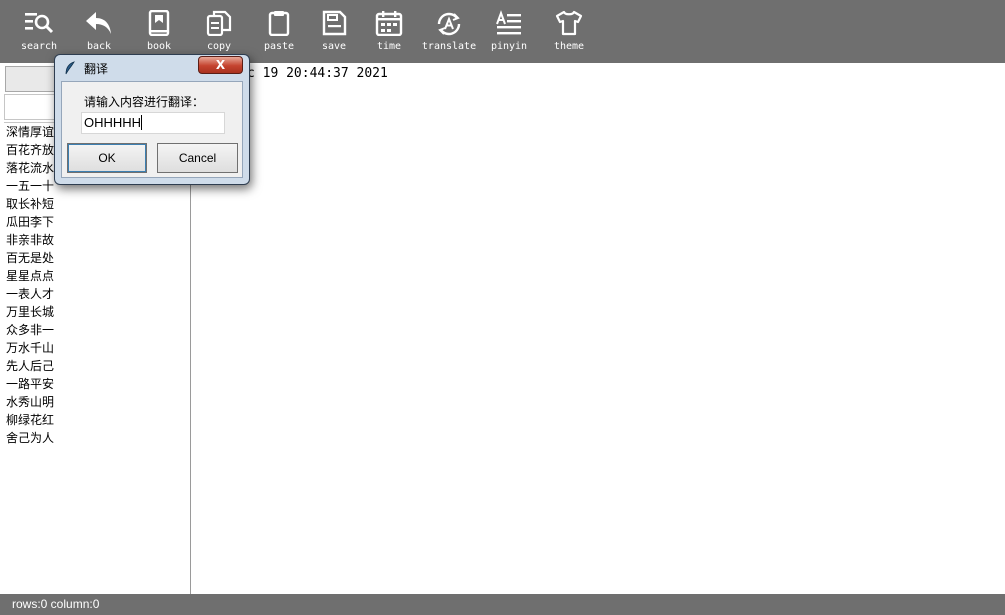 The width and height of the screenshot is (1005, 615). I want to click on dialog-title: 翻译, so click(96, 69).